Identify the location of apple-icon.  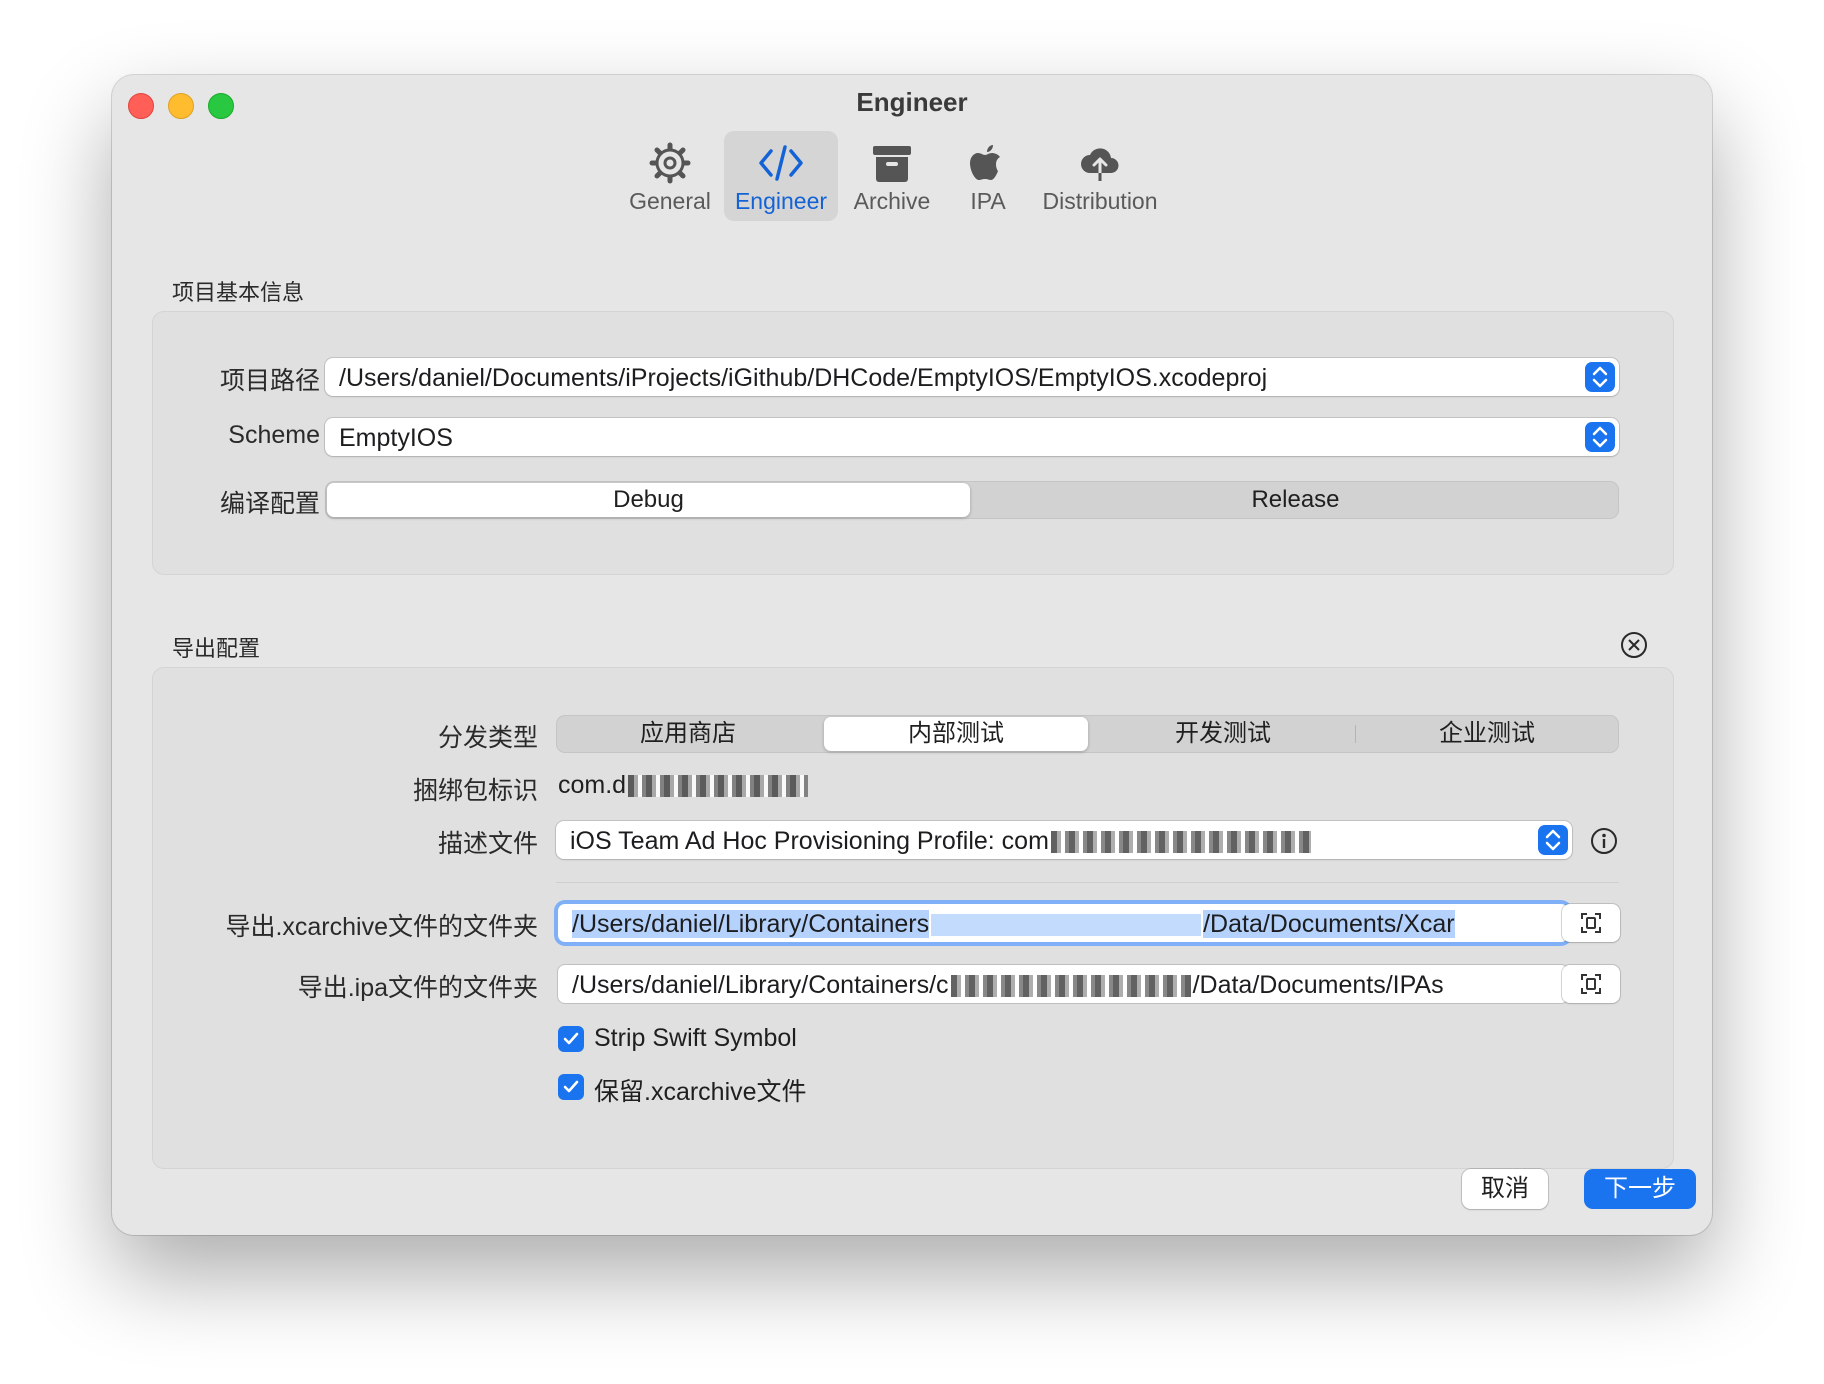
(985, 162).